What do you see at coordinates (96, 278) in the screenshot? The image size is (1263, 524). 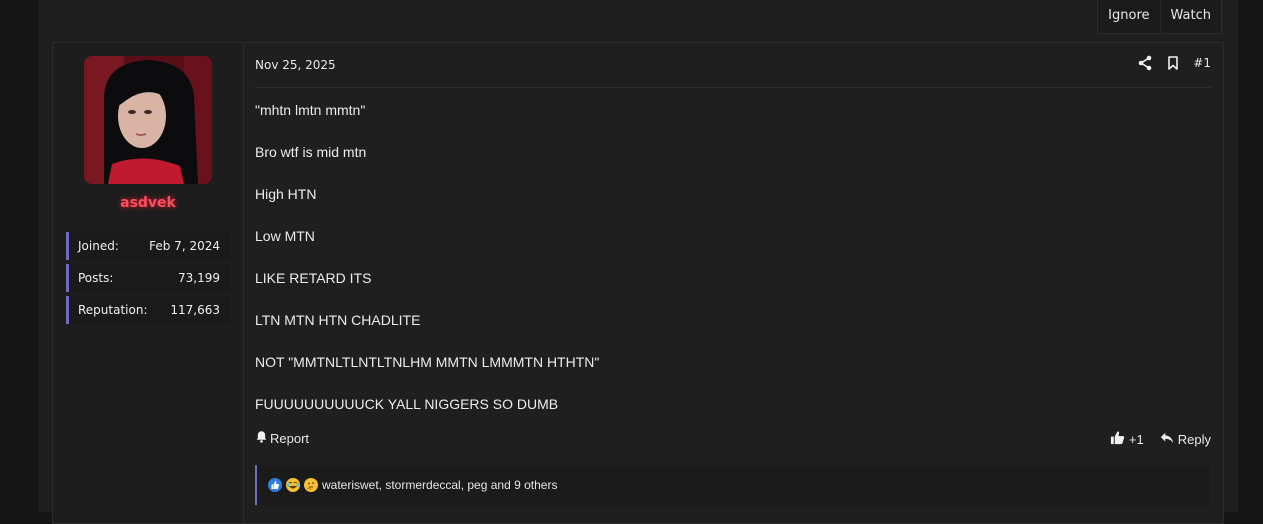 I see `stat-label: Posts:` at bounding box center [96, 278].